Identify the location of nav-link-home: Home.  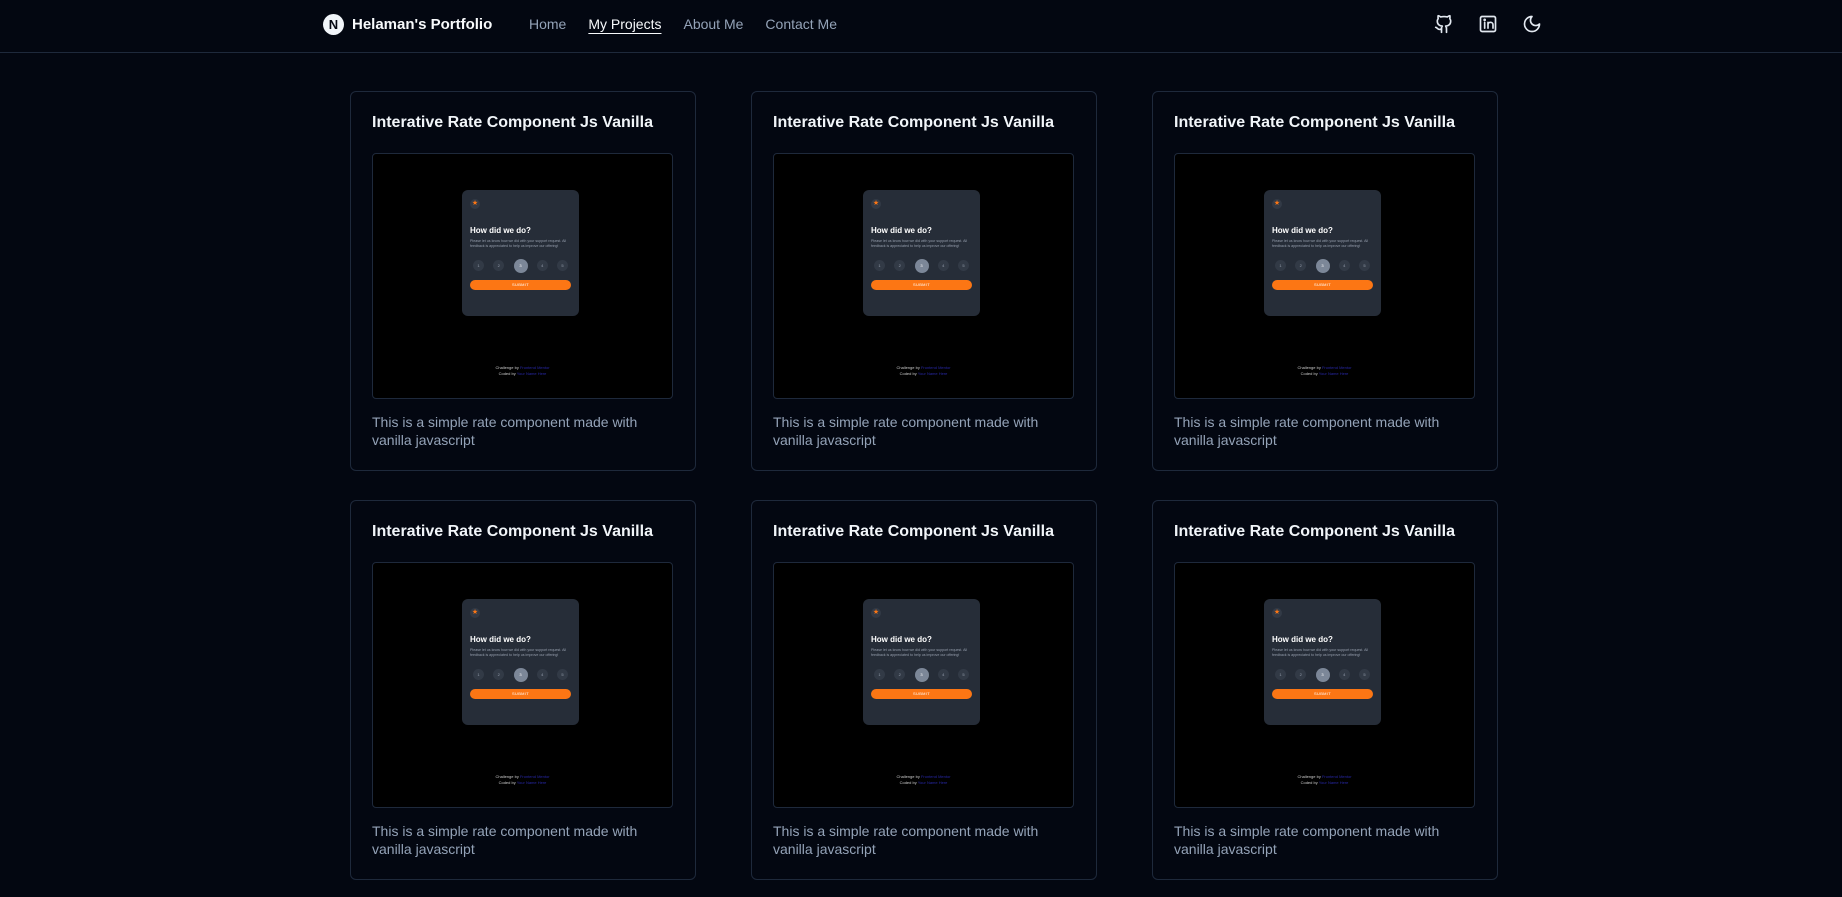
(547, 24).